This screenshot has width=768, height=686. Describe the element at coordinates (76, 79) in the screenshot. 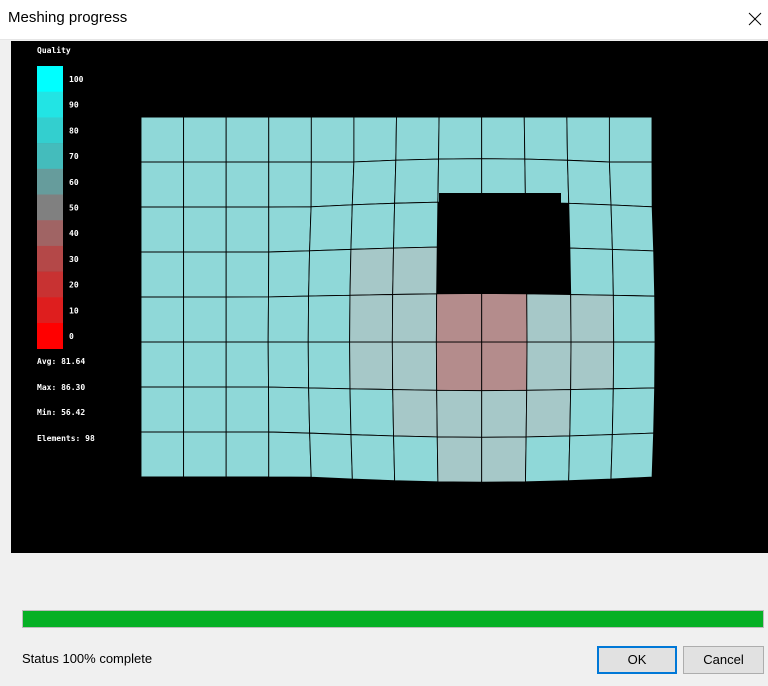

I see `legend-label: 100` at that location.